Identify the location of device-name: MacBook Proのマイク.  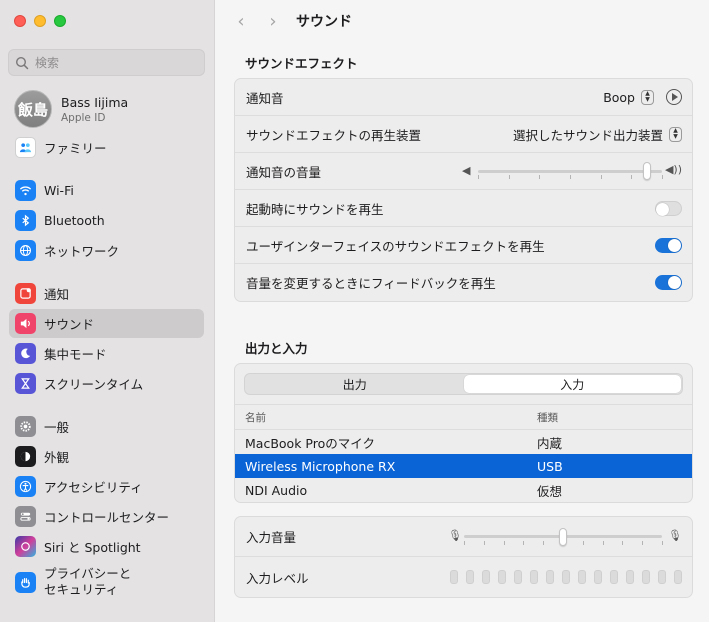
(310, 443).